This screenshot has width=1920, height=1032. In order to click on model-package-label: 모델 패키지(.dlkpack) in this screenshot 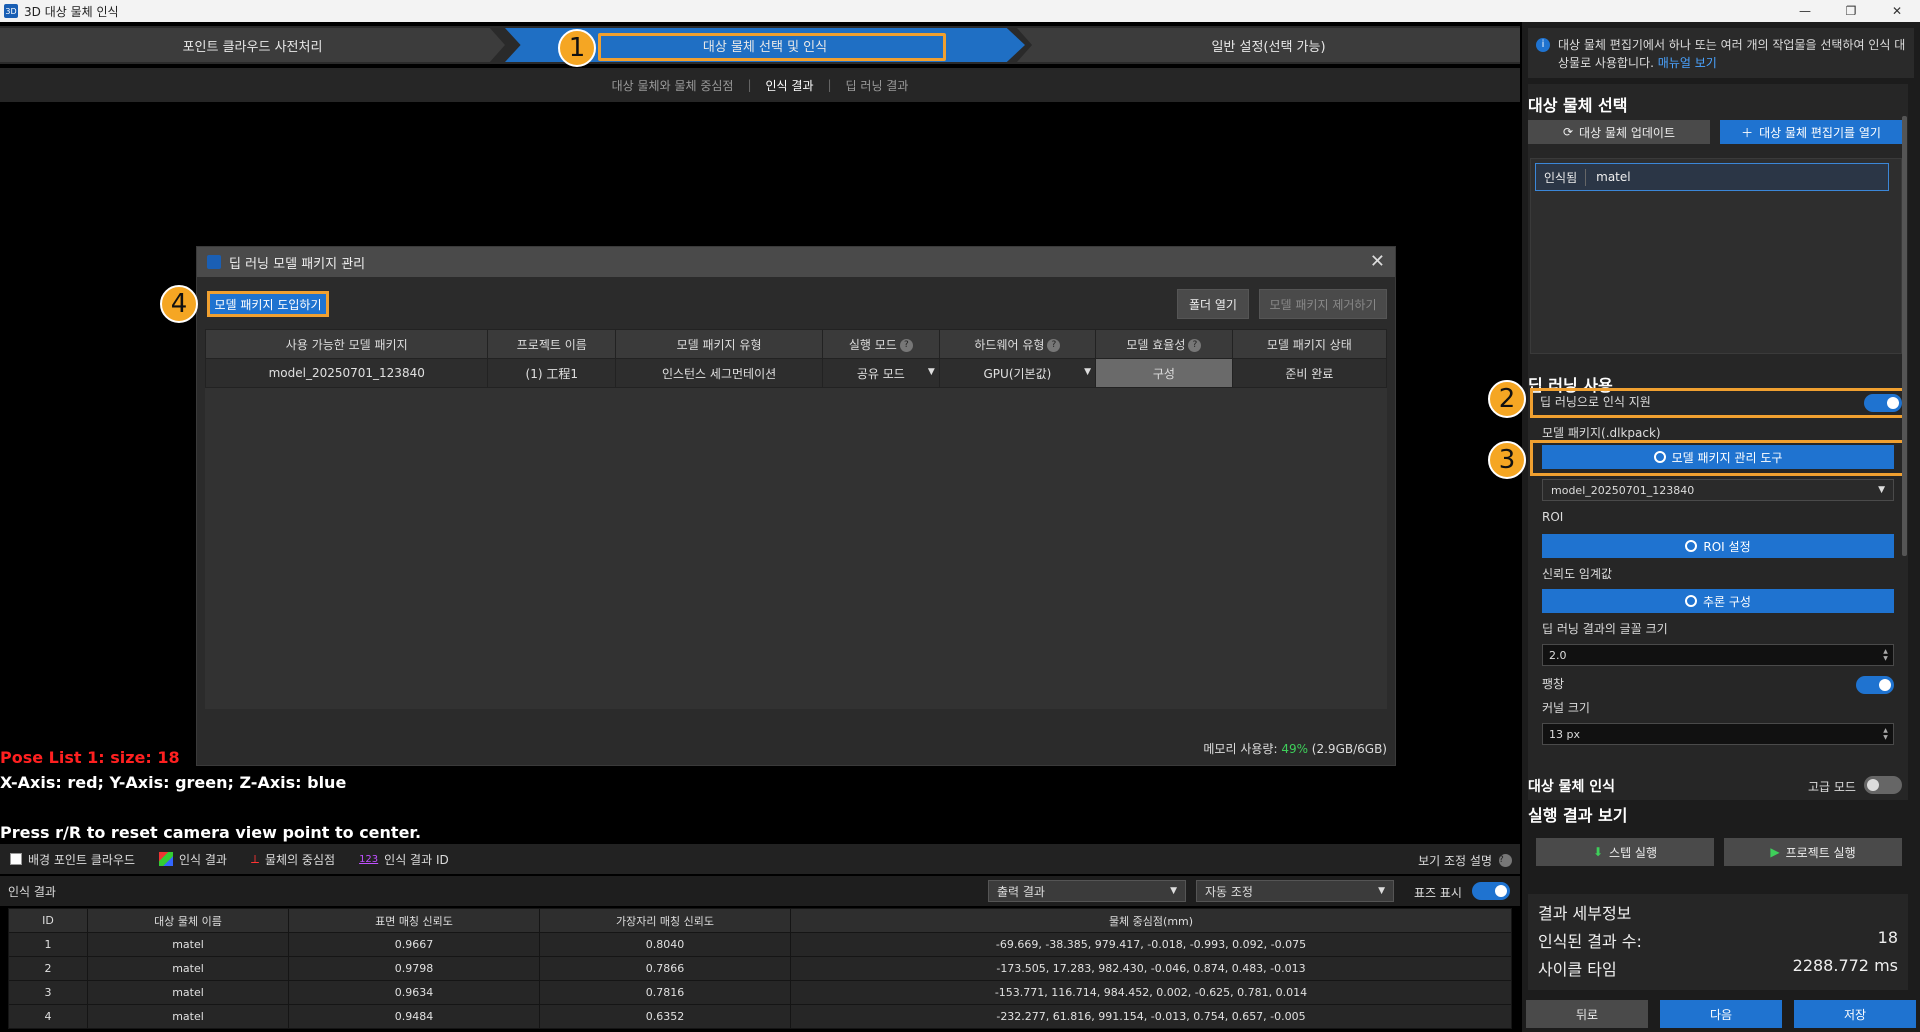, I will do `click(1601, 433)`.